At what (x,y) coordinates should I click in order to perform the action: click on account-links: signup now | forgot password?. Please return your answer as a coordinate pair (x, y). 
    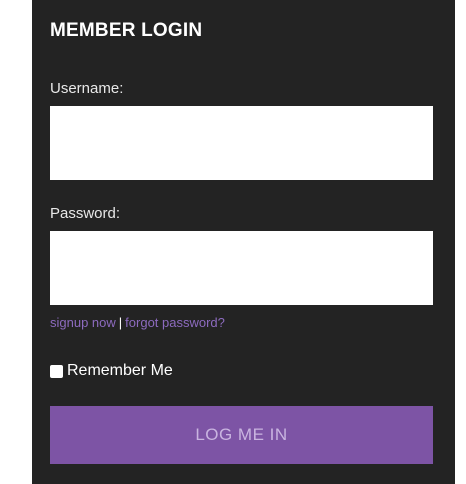
    Looking at the image, I should click on (137, 322).